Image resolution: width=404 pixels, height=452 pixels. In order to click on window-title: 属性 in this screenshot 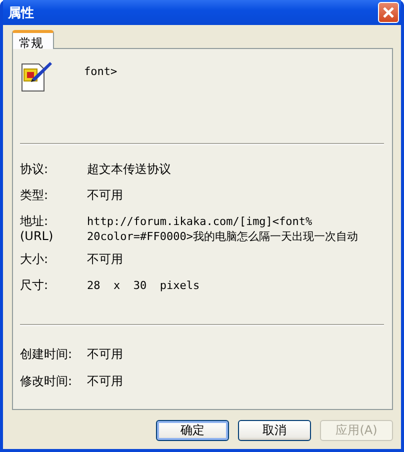, I will do `click(21, 13)`.